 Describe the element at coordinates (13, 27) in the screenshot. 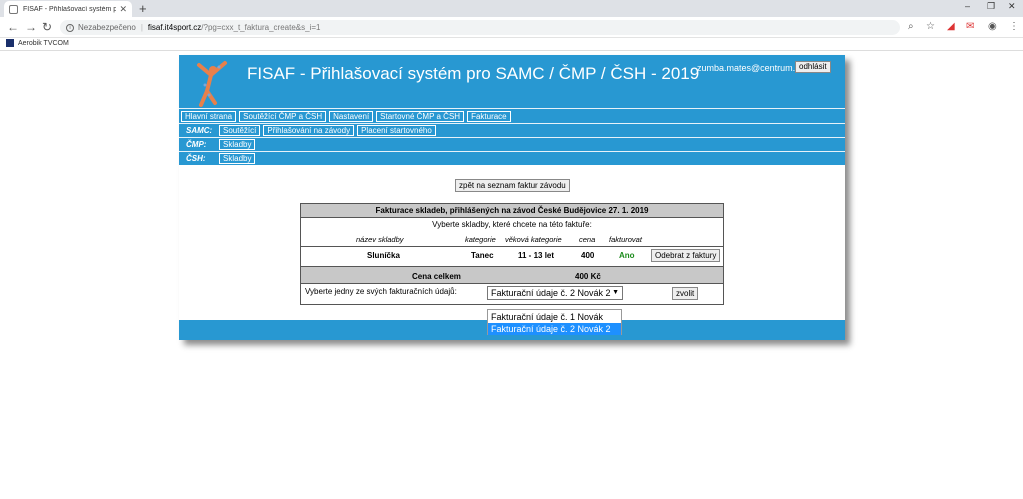

I see `back-arrow-icon: ←` at that location.